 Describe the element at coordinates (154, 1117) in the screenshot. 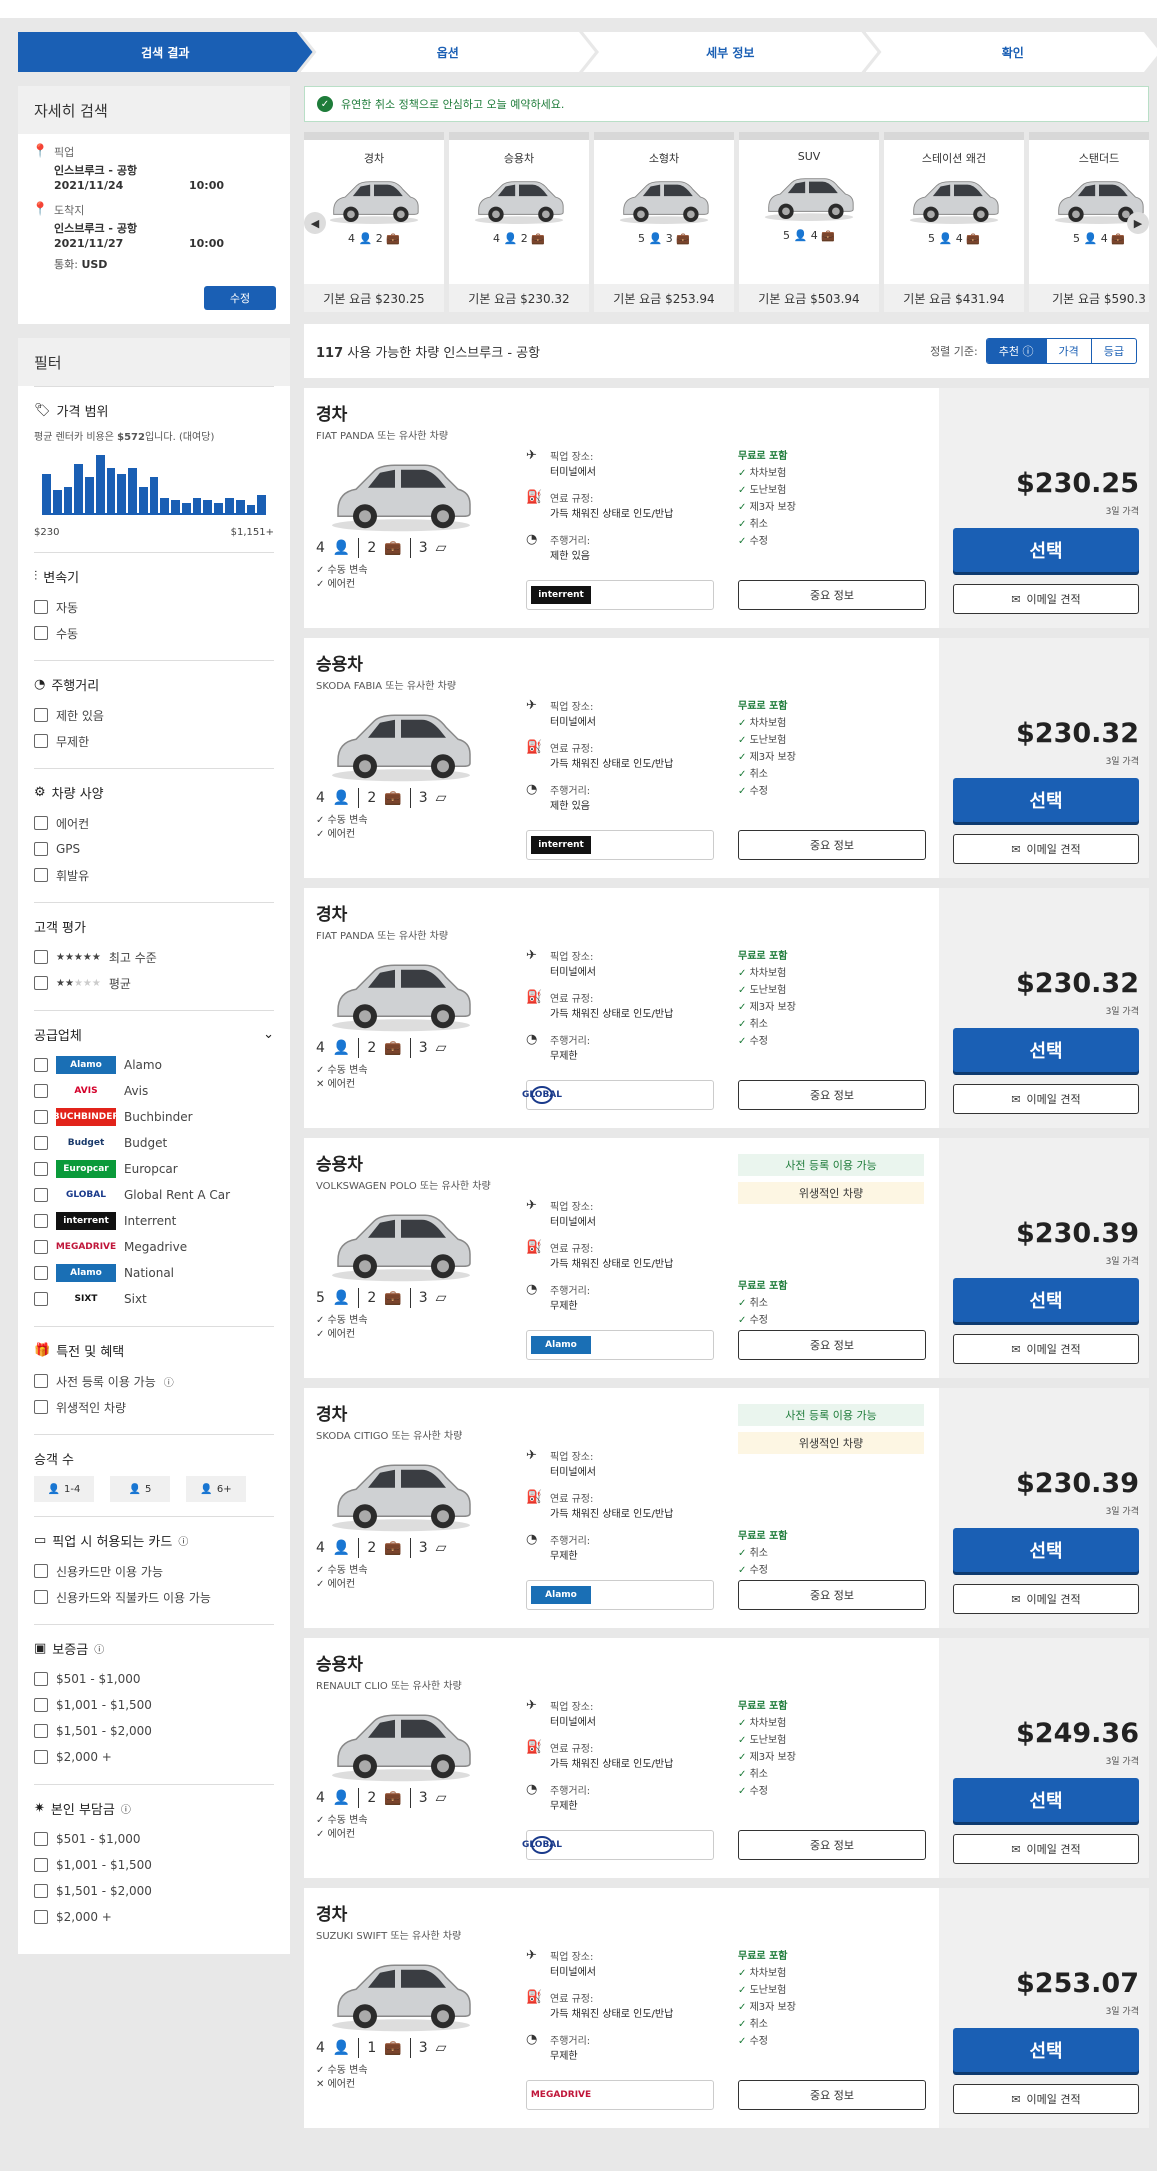

I see `supplier-option: BUCHBINDER Buchbinder` at that location.